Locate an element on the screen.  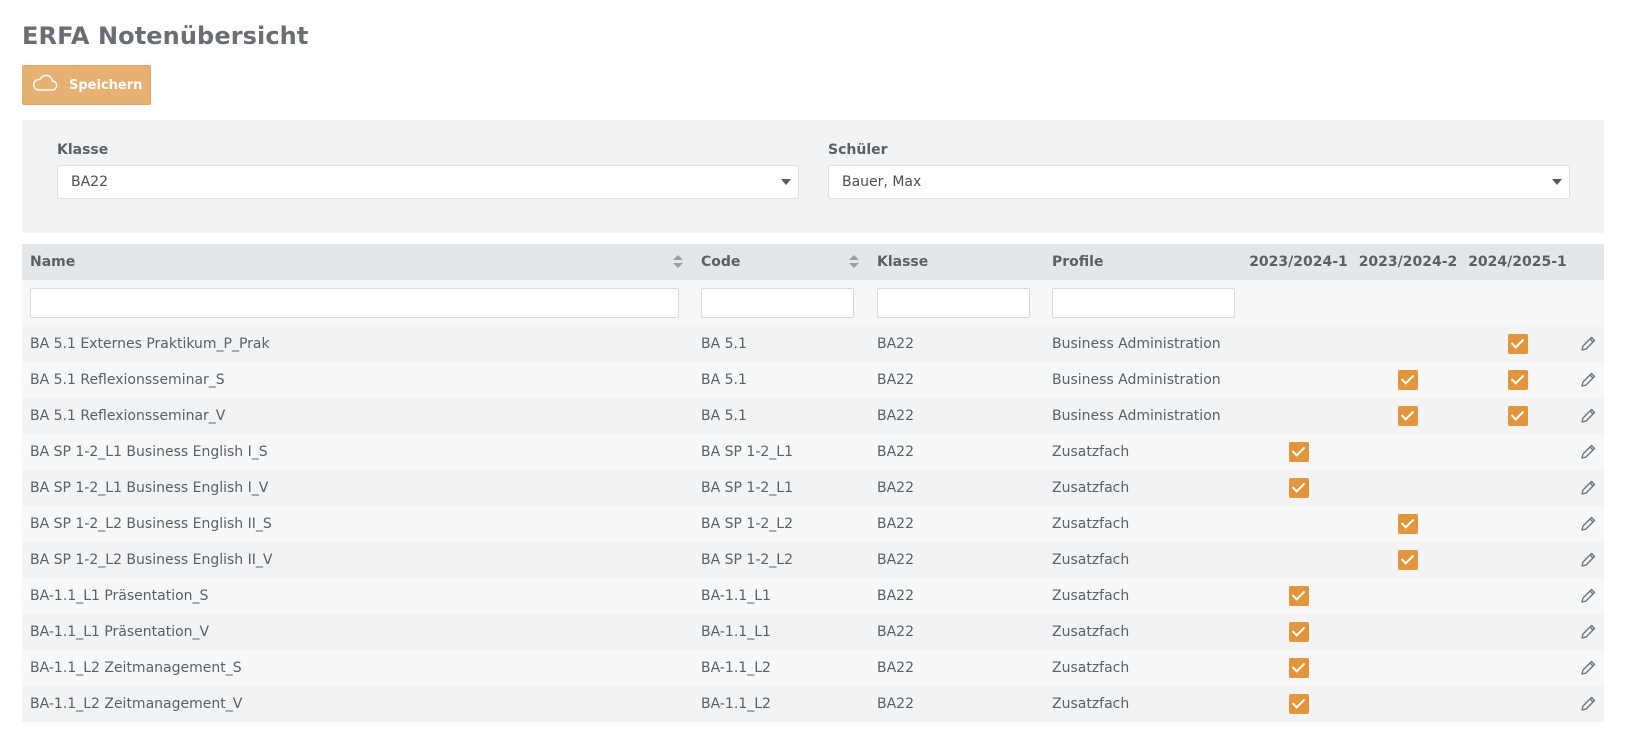
column-filter-row is located at coordinates (813, 303).